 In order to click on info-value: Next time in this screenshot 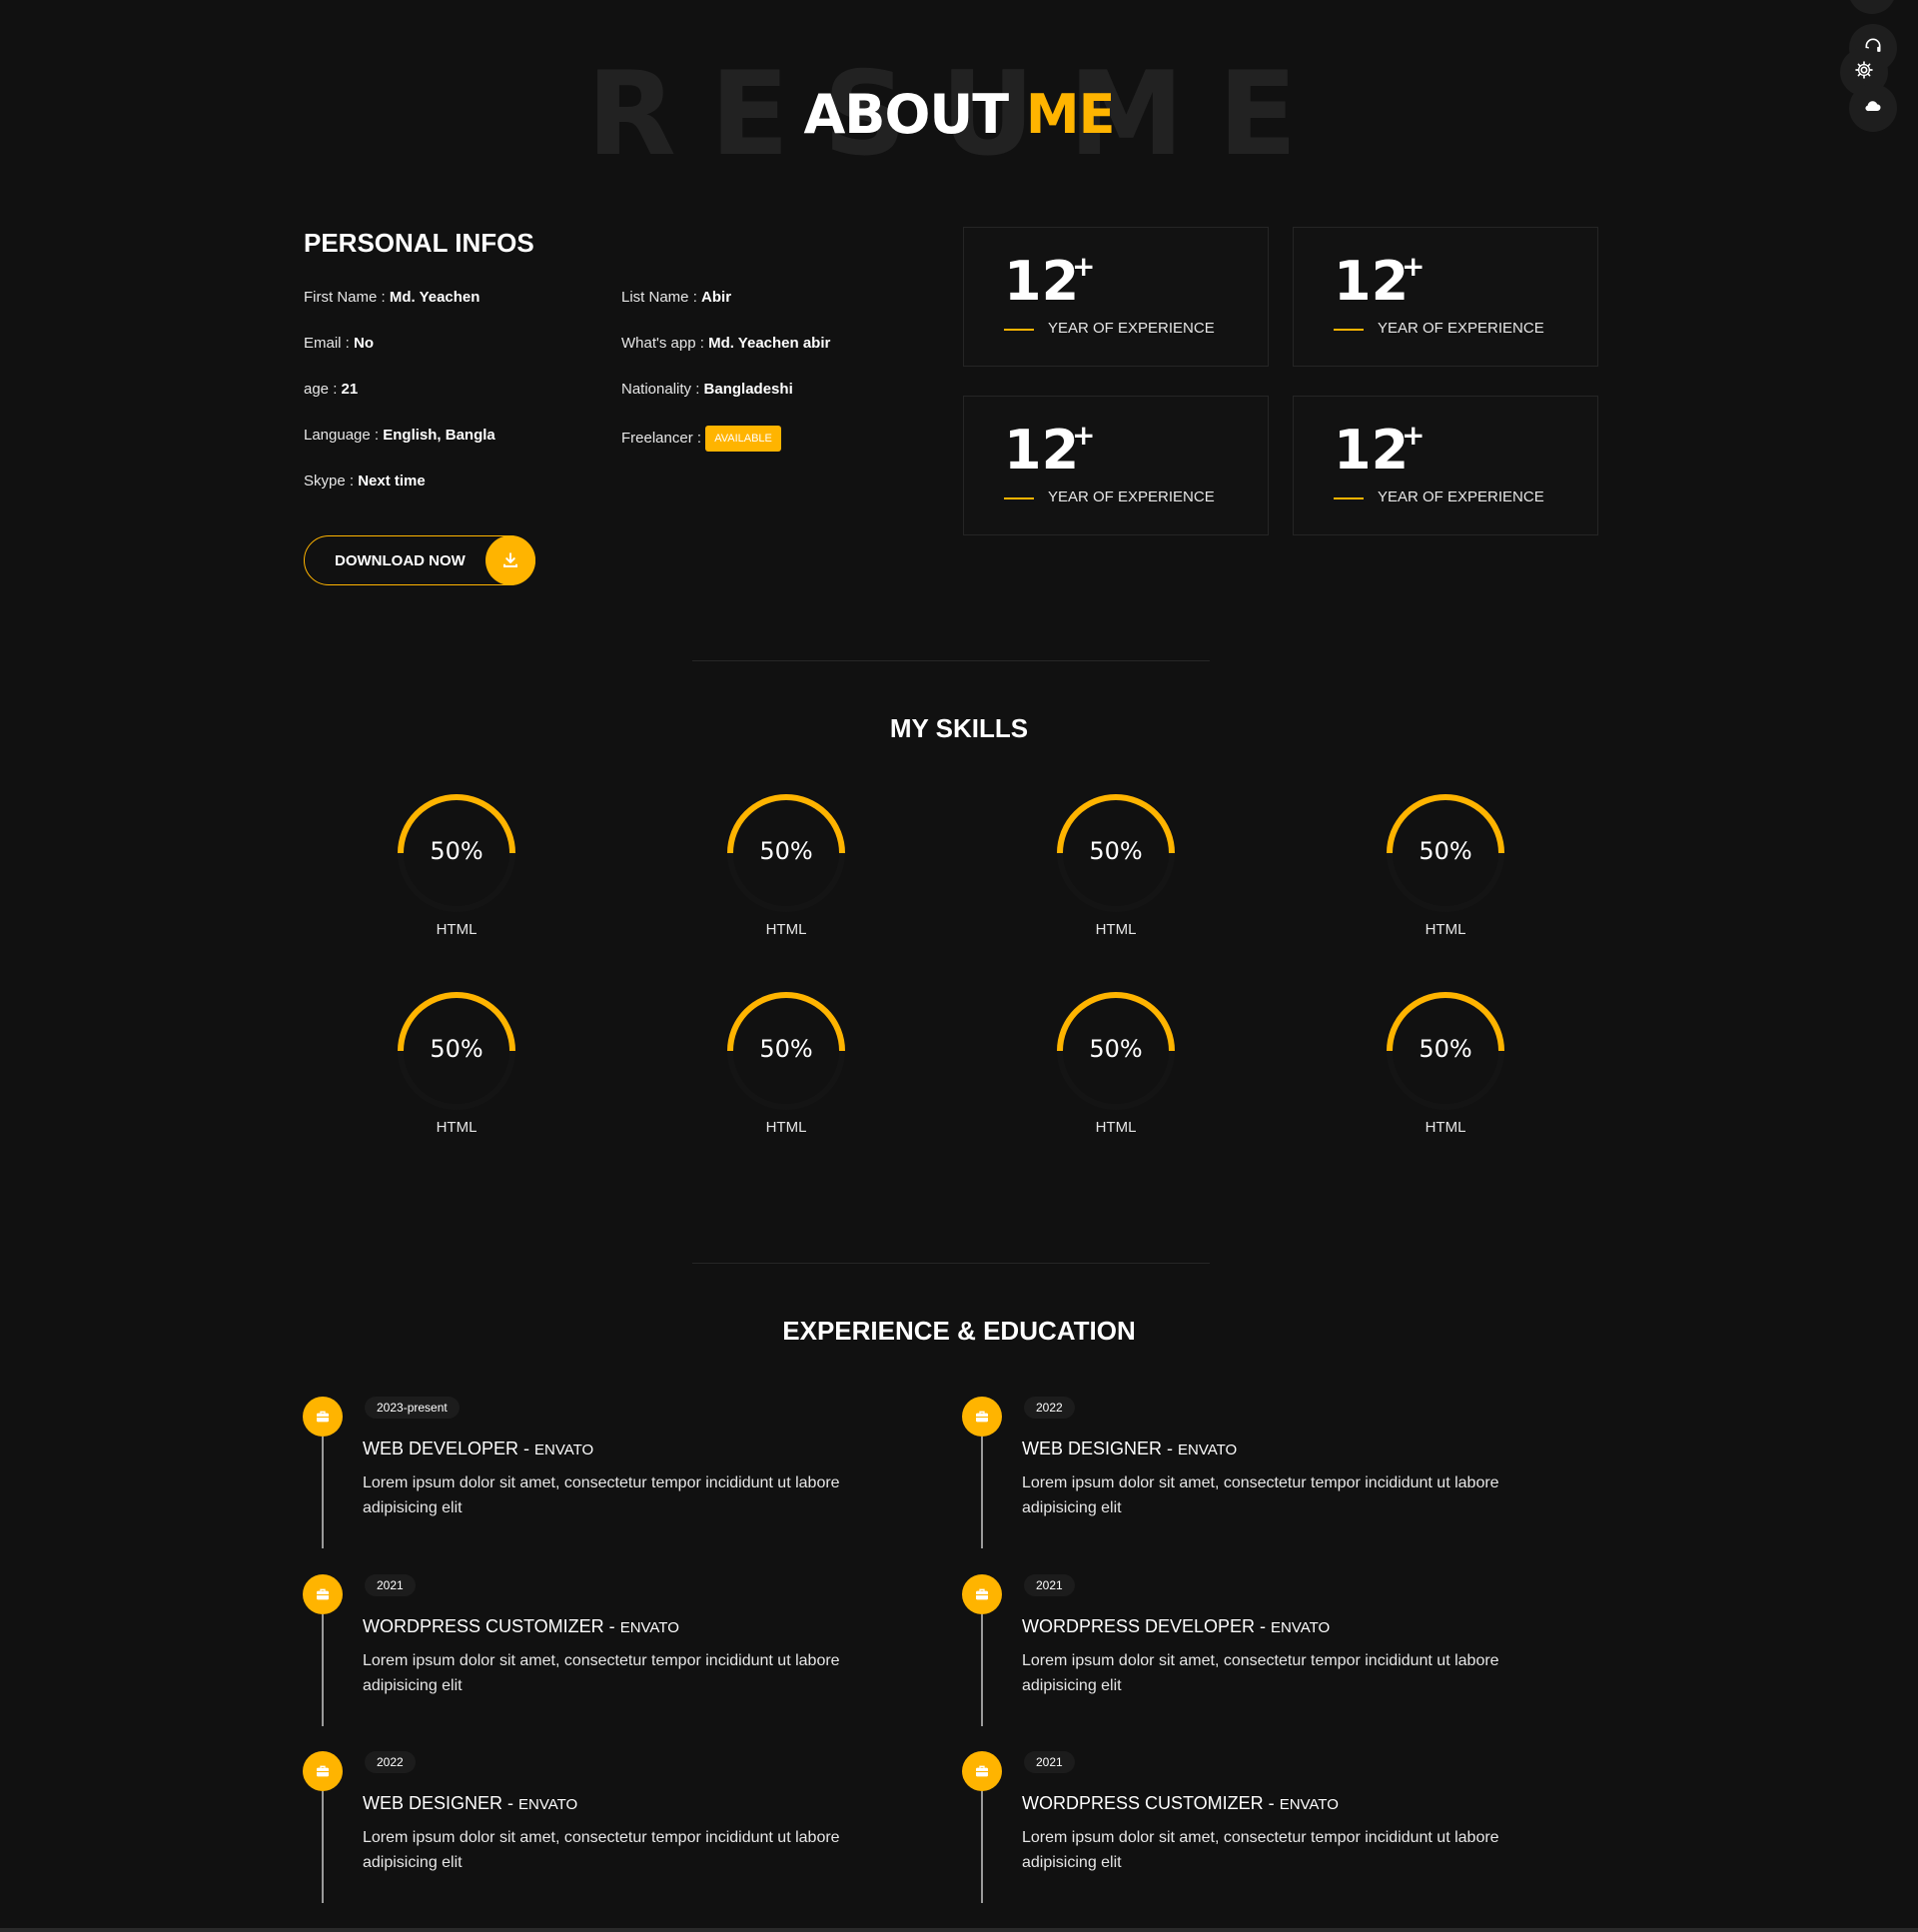, I will do `click(392, 481)`.